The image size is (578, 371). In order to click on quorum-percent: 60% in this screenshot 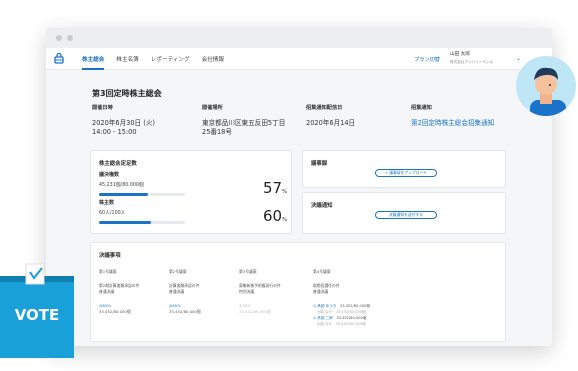, I will do `click(275, 216)`.